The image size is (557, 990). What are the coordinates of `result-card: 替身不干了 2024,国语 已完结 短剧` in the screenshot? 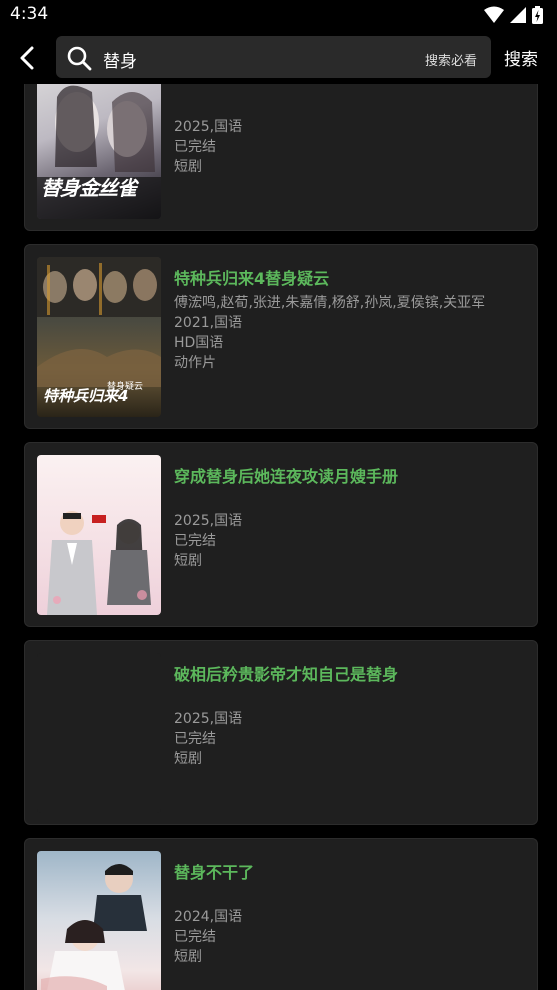 It's located at (281, 914).